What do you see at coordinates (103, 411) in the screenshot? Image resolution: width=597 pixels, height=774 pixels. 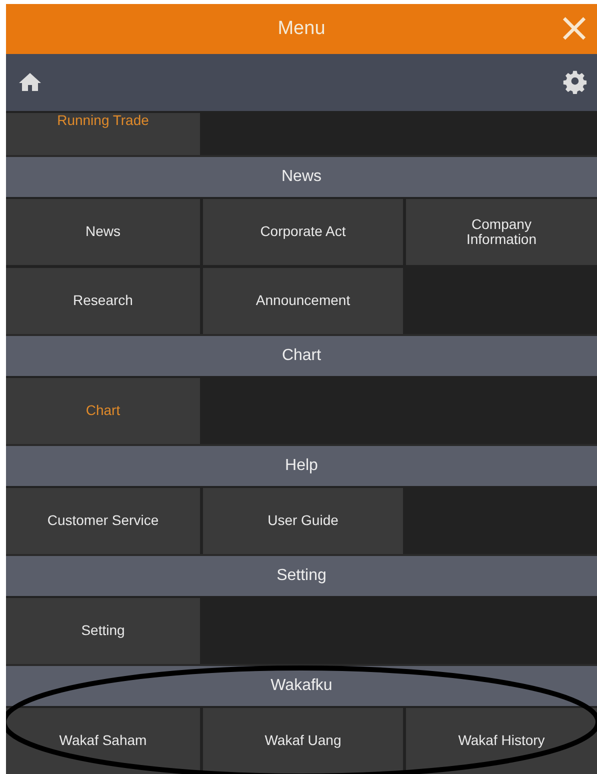 I see `menu-item: Chart` at bounding box center [103, 411].